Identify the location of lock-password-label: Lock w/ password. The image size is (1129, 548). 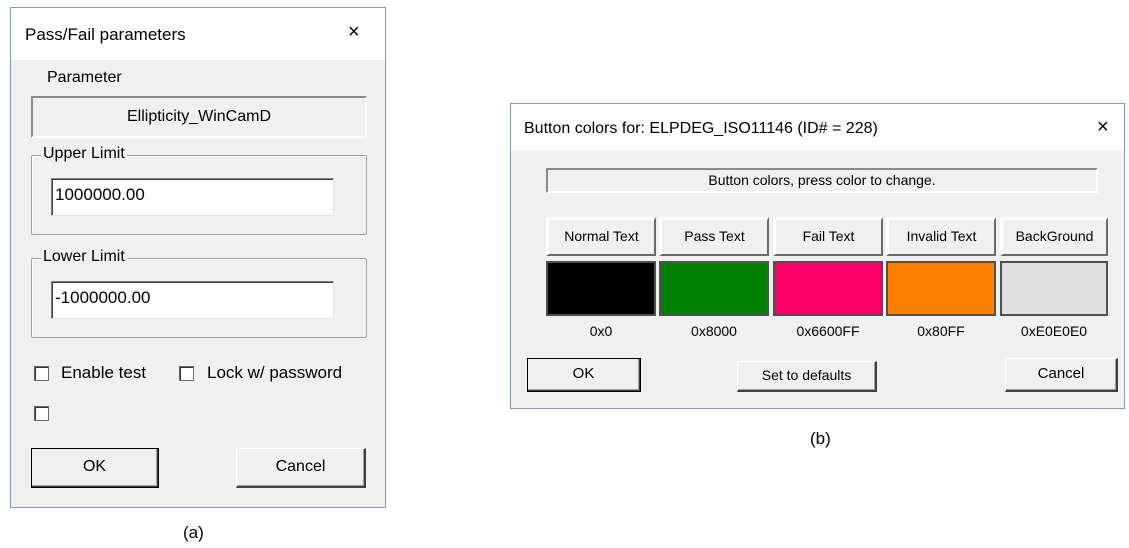
(275, 372).